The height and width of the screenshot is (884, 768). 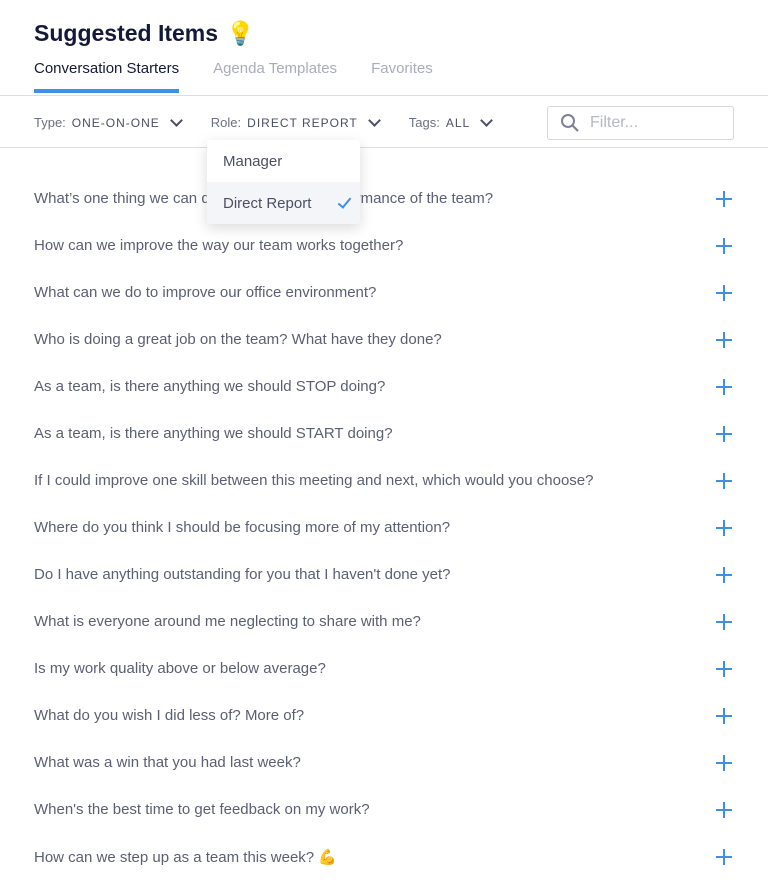 I want to click on page-title: Suggested Items 💡, so click(x=144, y=33).